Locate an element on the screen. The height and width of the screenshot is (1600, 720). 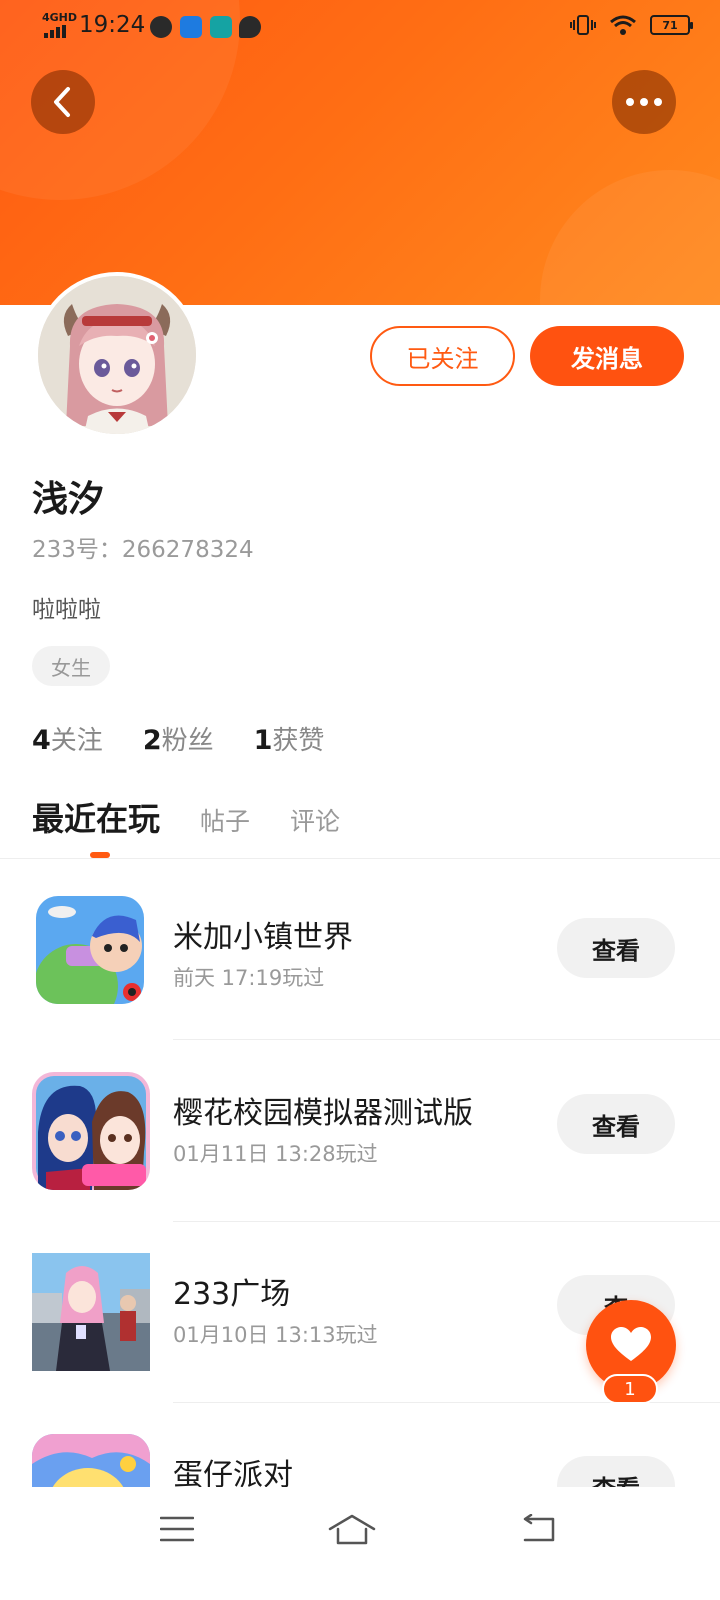
home-button is located at coordinates (352, 1529).